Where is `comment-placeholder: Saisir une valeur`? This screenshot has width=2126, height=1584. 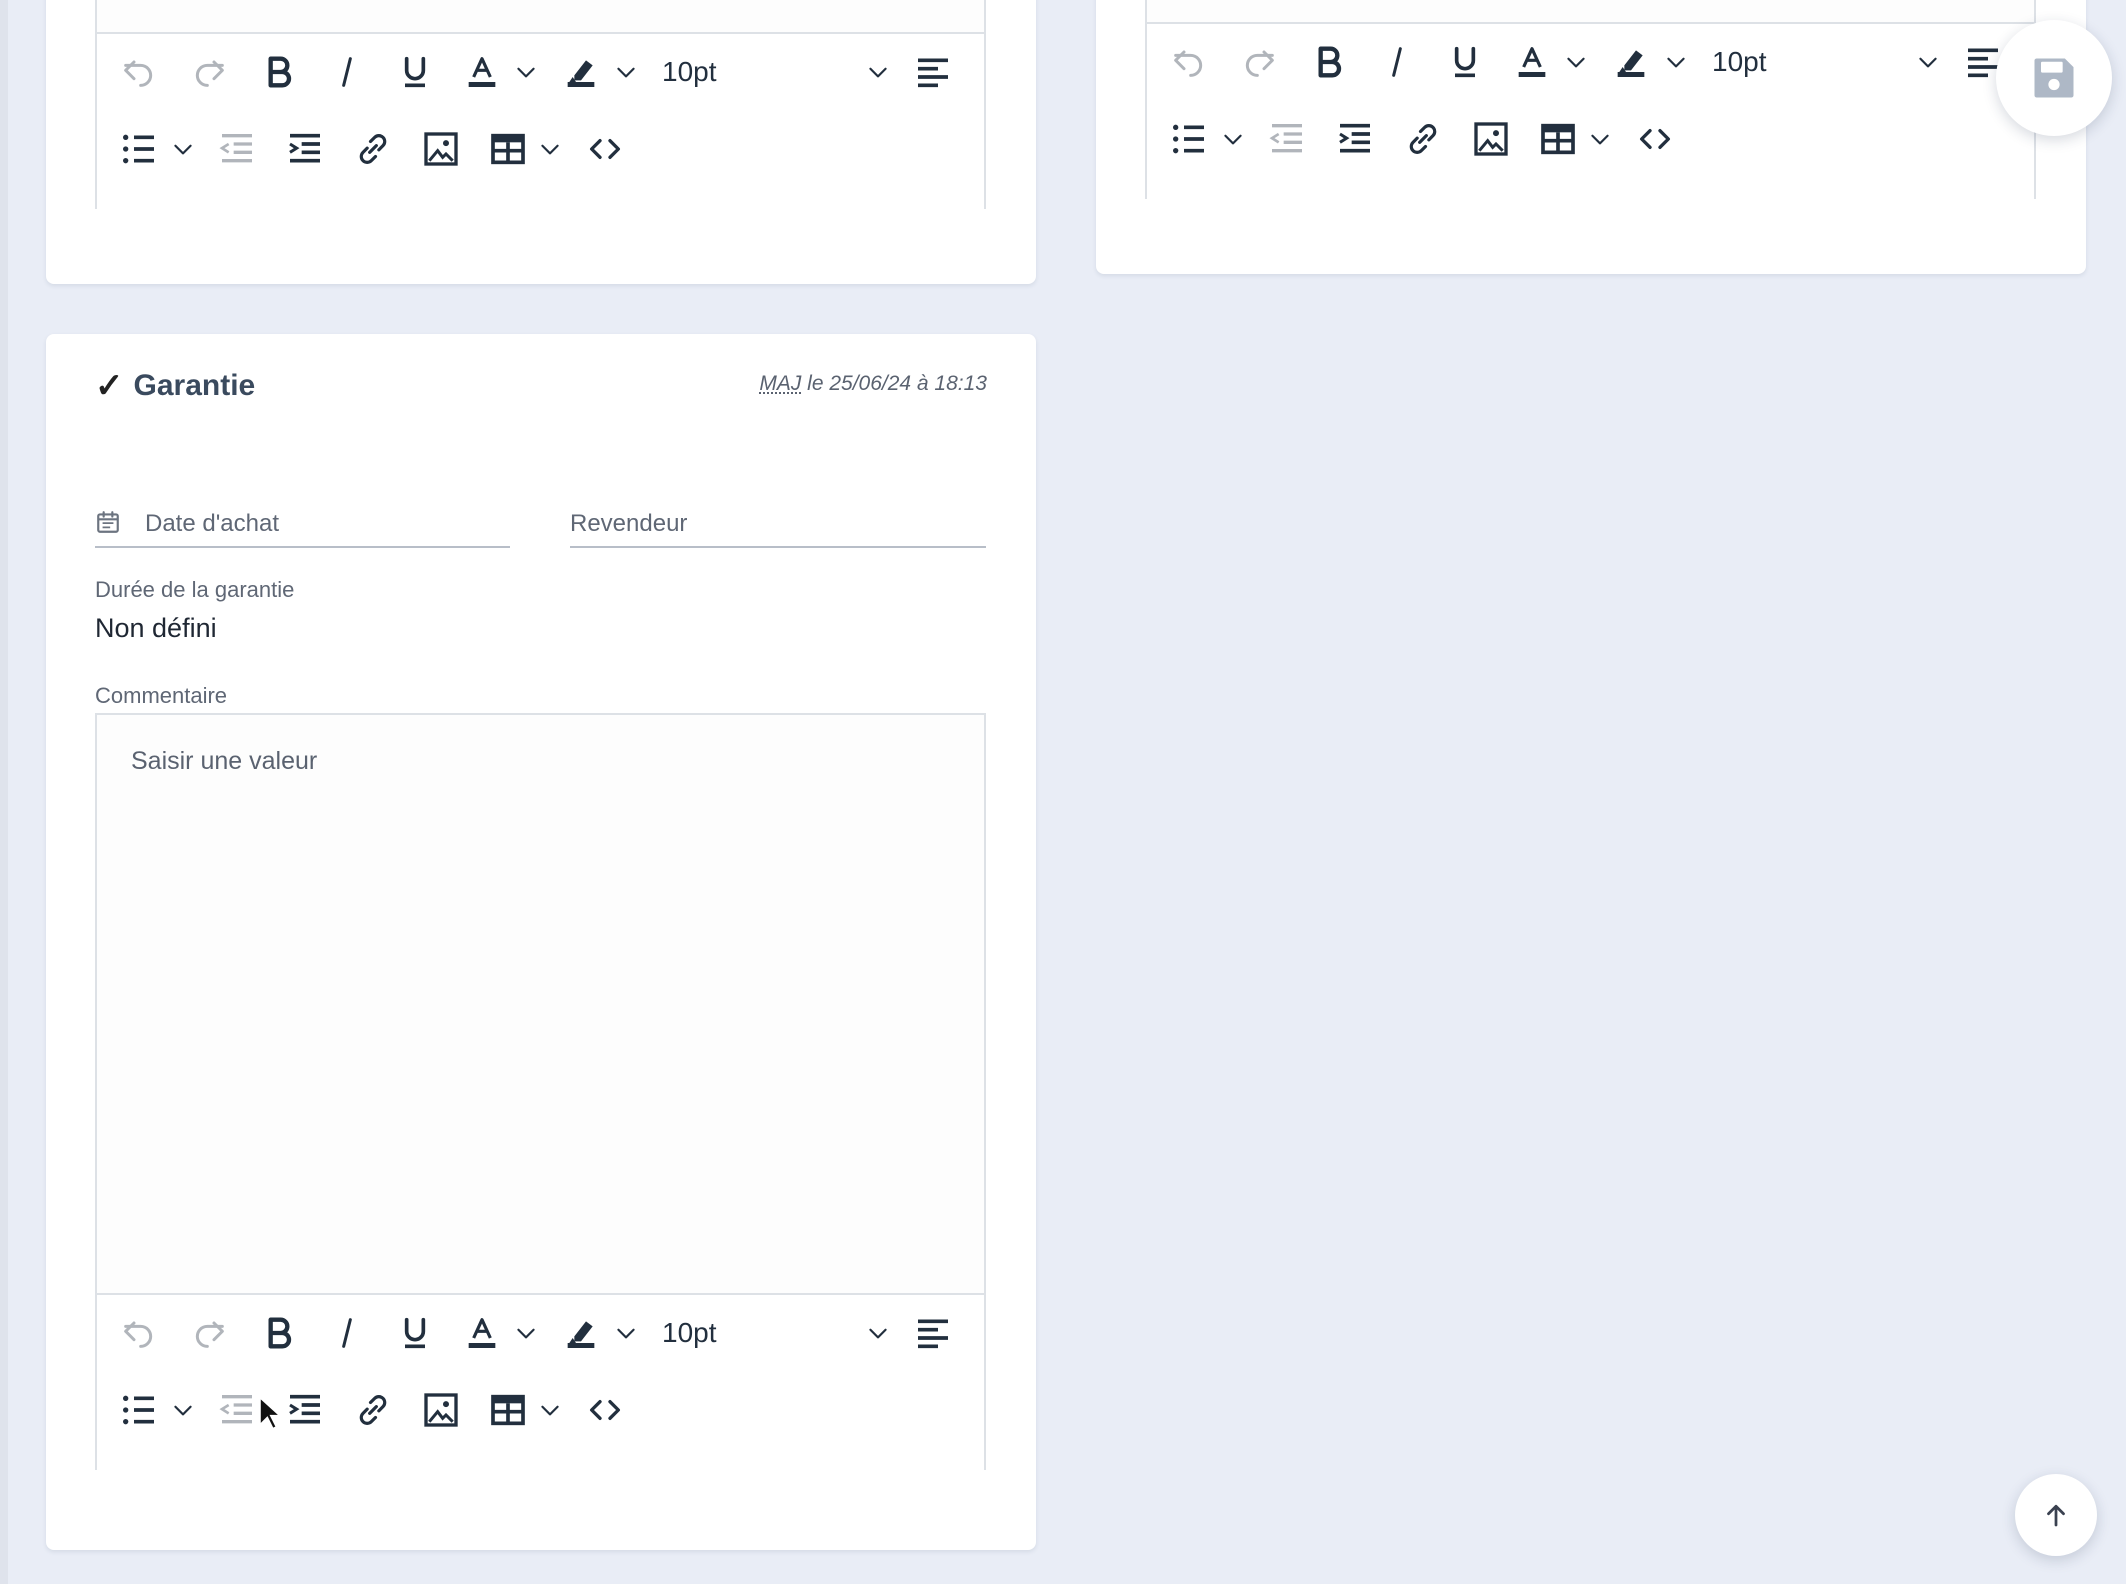 comment-placeholder: Saisir une valeur is located at coordinates (224, 761).